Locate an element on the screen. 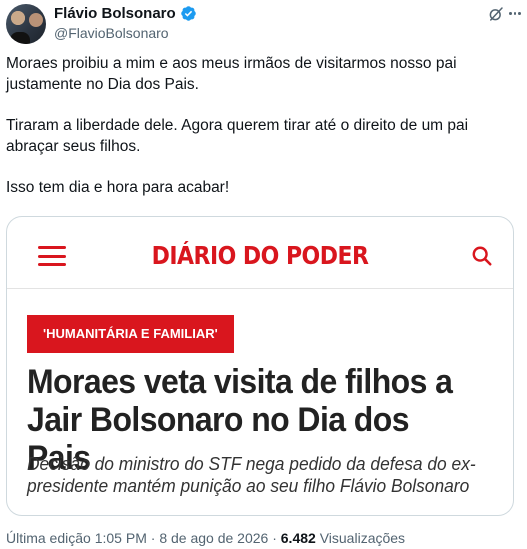  site-logo: DIÁRIO DO PODER is located at coordinates (260, 255).